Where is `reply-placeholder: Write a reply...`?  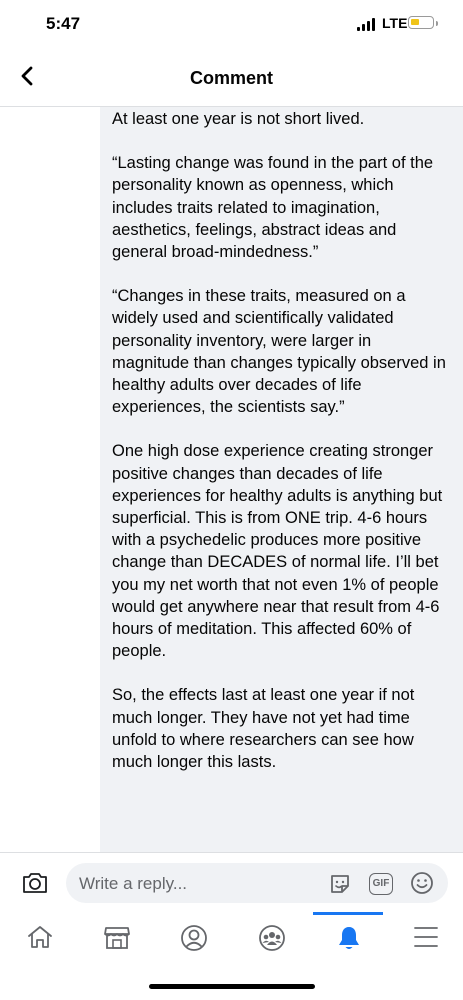 reply-placeholder: Write a reply... is located at coordinates (133, 883).